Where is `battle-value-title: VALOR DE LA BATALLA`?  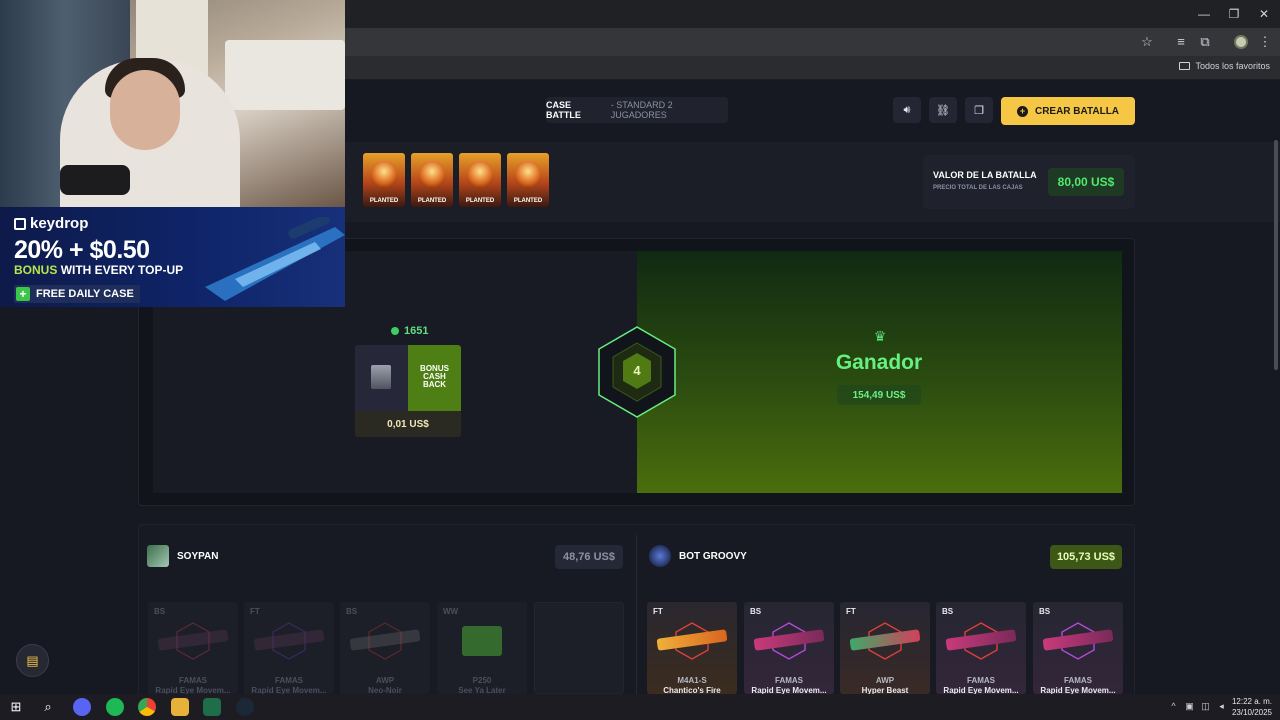 battle-value-title: VALOR DE LA BATALLA is located at coordinates (985, 175).